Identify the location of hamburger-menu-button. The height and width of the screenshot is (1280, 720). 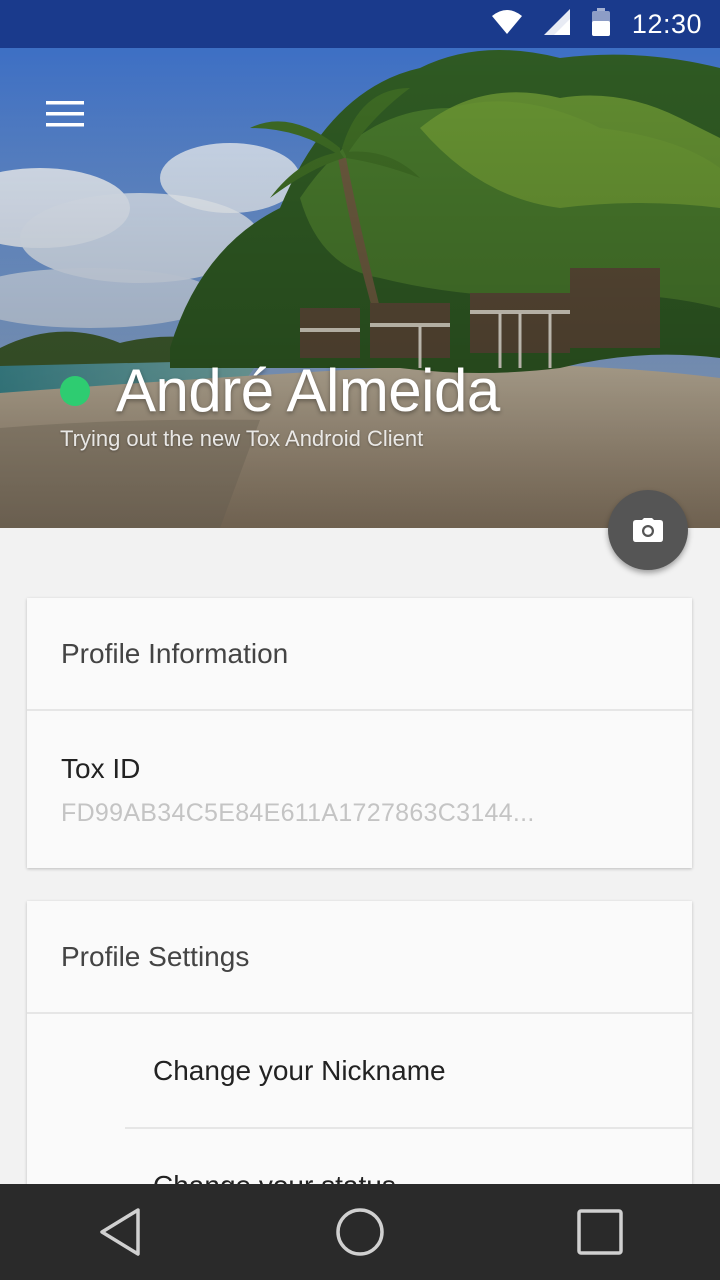
(65, 114).